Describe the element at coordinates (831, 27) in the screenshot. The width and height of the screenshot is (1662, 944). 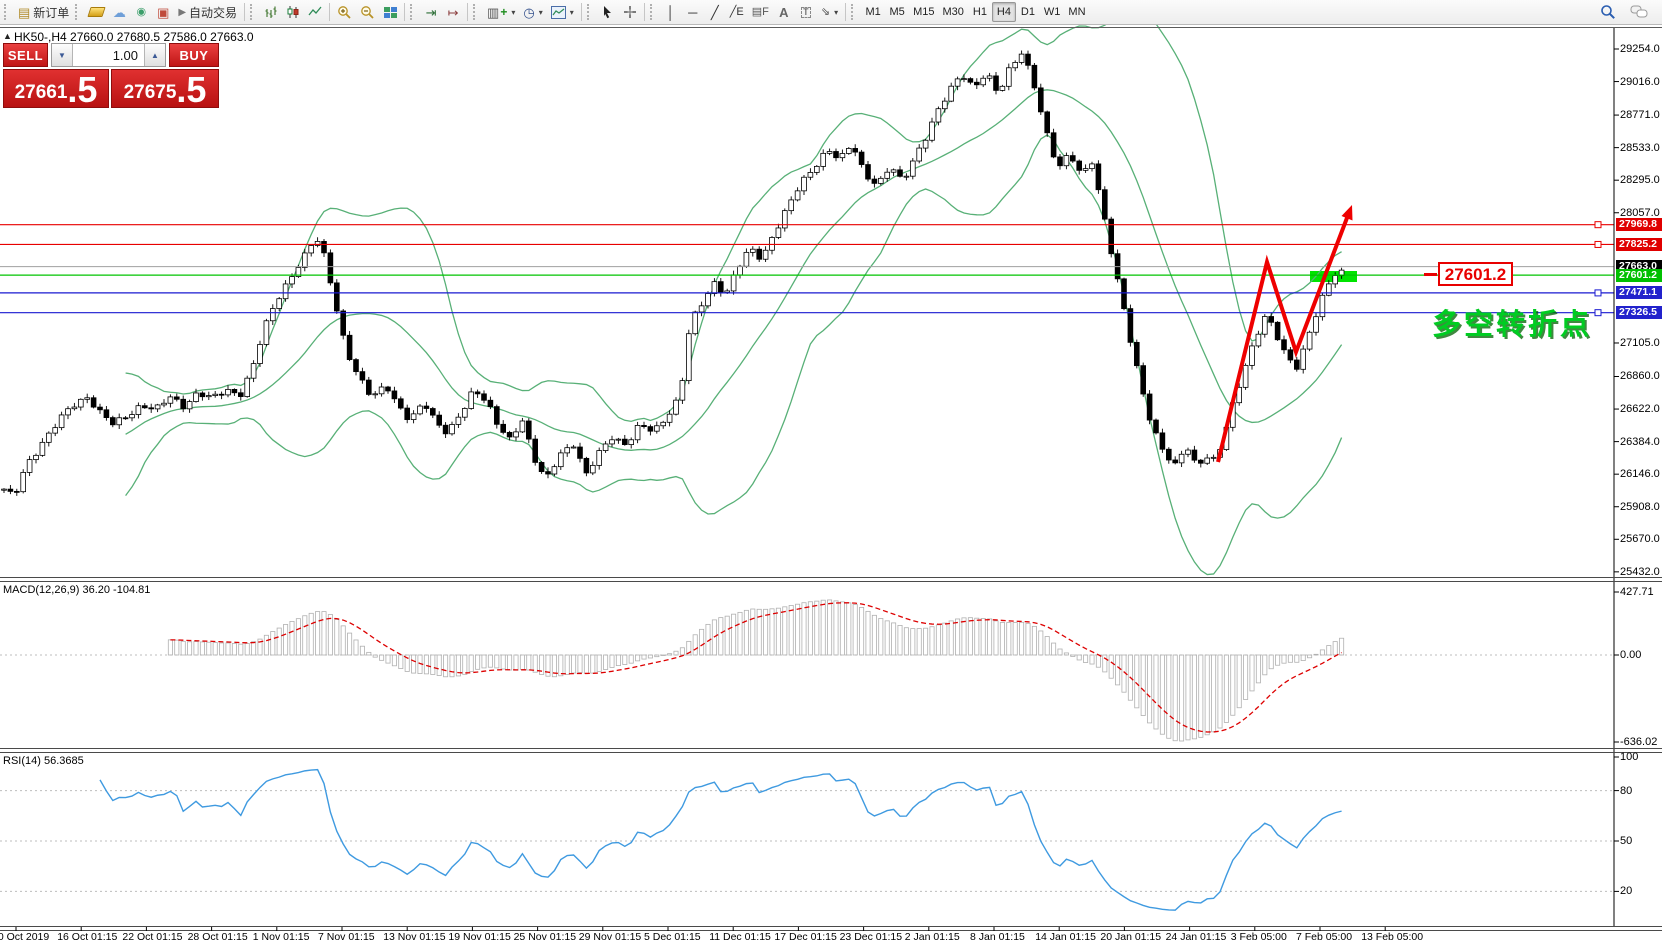
I see `chart-top-border` at that location.